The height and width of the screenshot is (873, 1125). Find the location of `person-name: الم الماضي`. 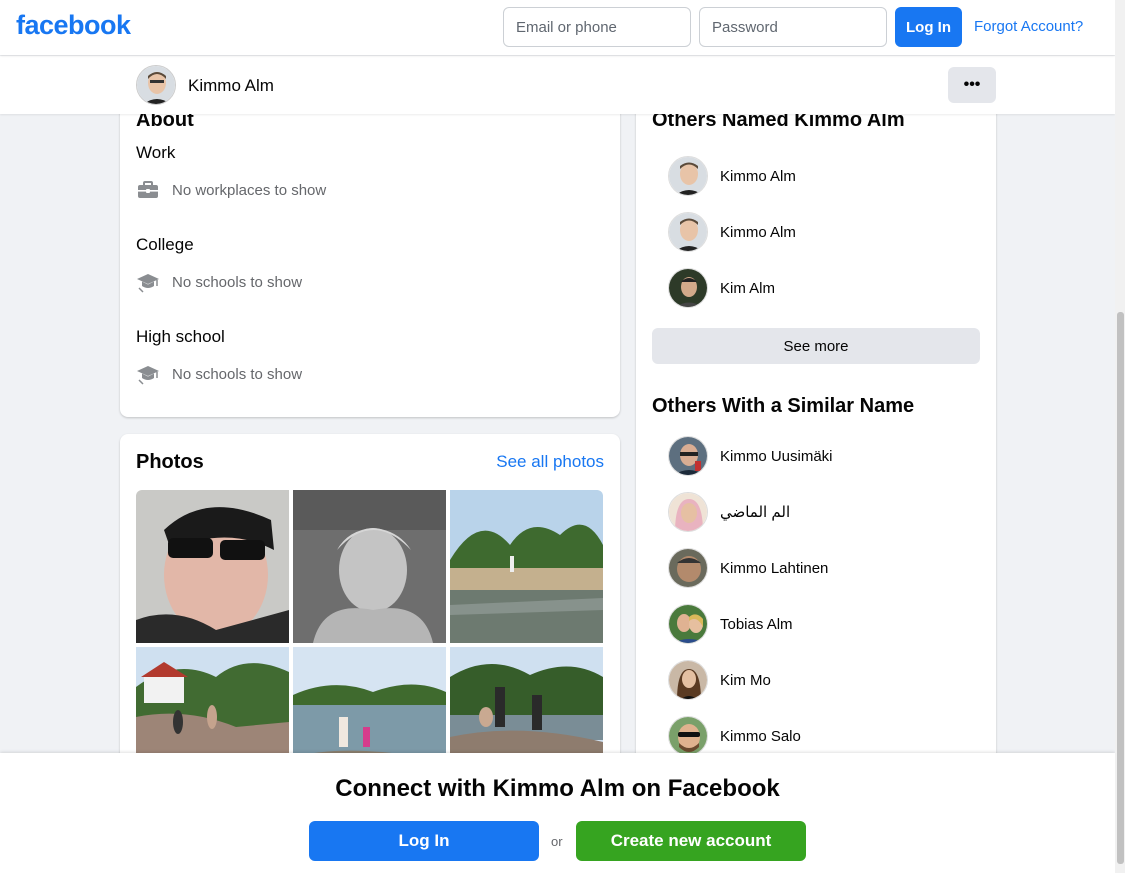

person-name: الم الماضي is located at coordinates (755, 512).